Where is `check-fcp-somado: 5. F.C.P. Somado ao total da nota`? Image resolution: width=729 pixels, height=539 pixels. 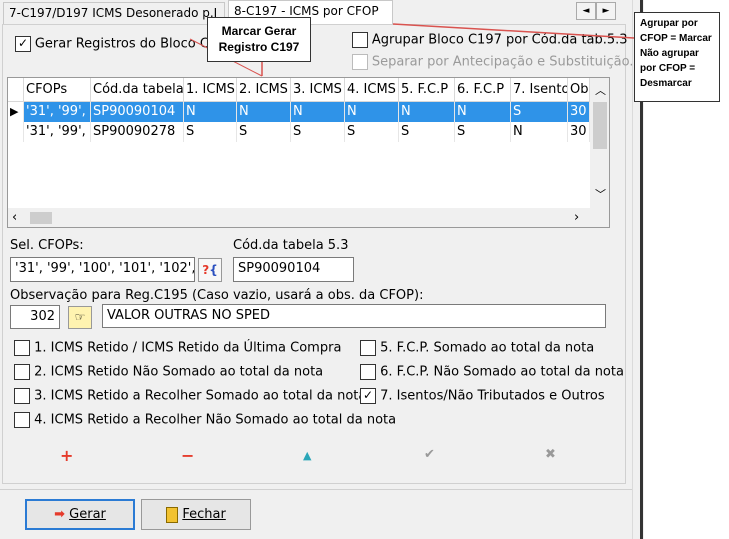
check-fcp-somado: 5. F.C.P. Somado ao total da nota is located at coordinates (477, 348).